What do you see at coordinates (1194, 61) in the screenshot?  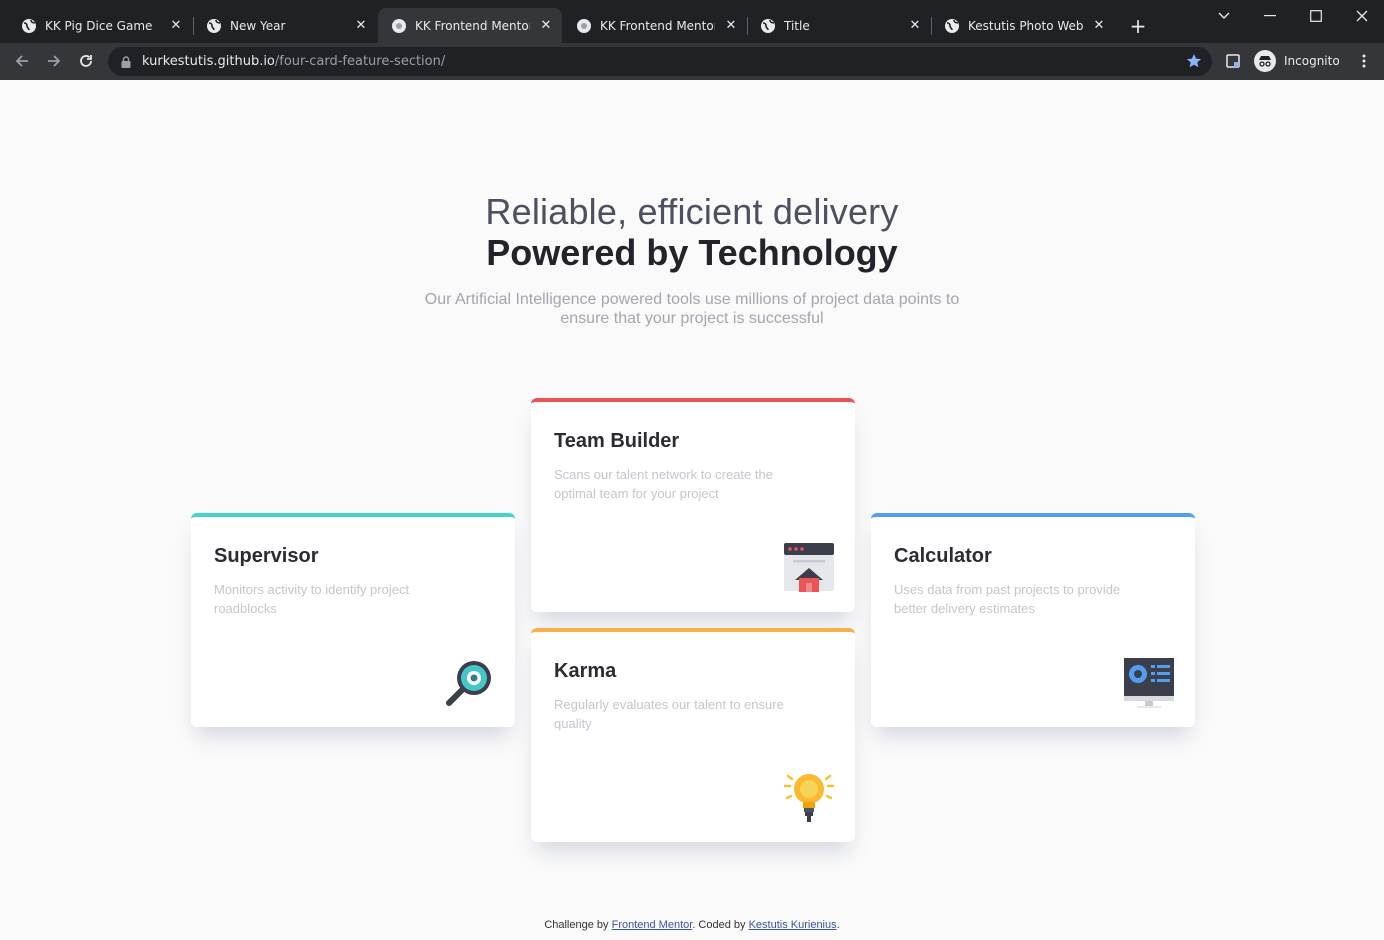 I see `bookmark-star-icon` at bounding box center [1194, 61].